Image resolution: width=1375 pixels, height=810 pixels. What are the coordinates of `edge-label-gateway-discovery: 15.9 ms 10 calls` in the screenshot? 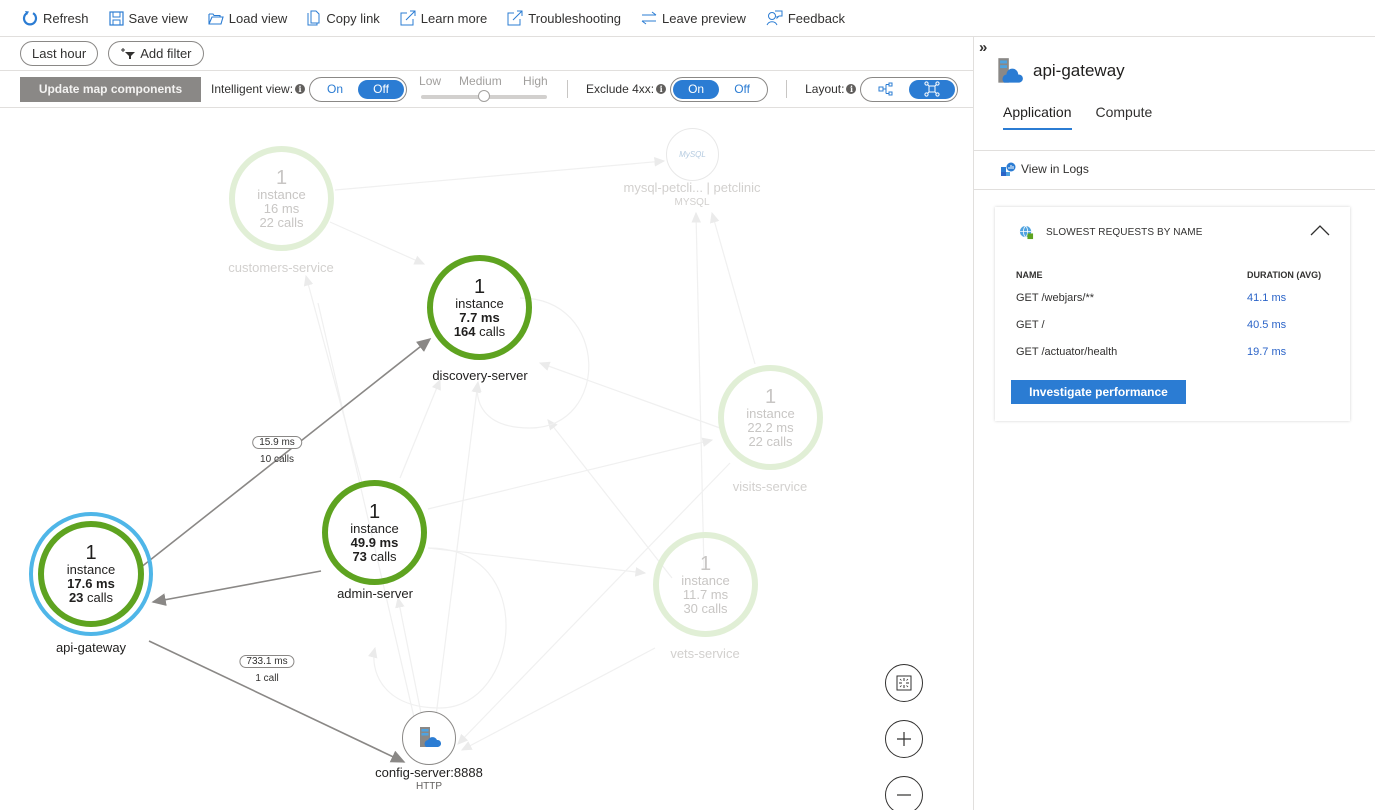 It's located at (277, 450).